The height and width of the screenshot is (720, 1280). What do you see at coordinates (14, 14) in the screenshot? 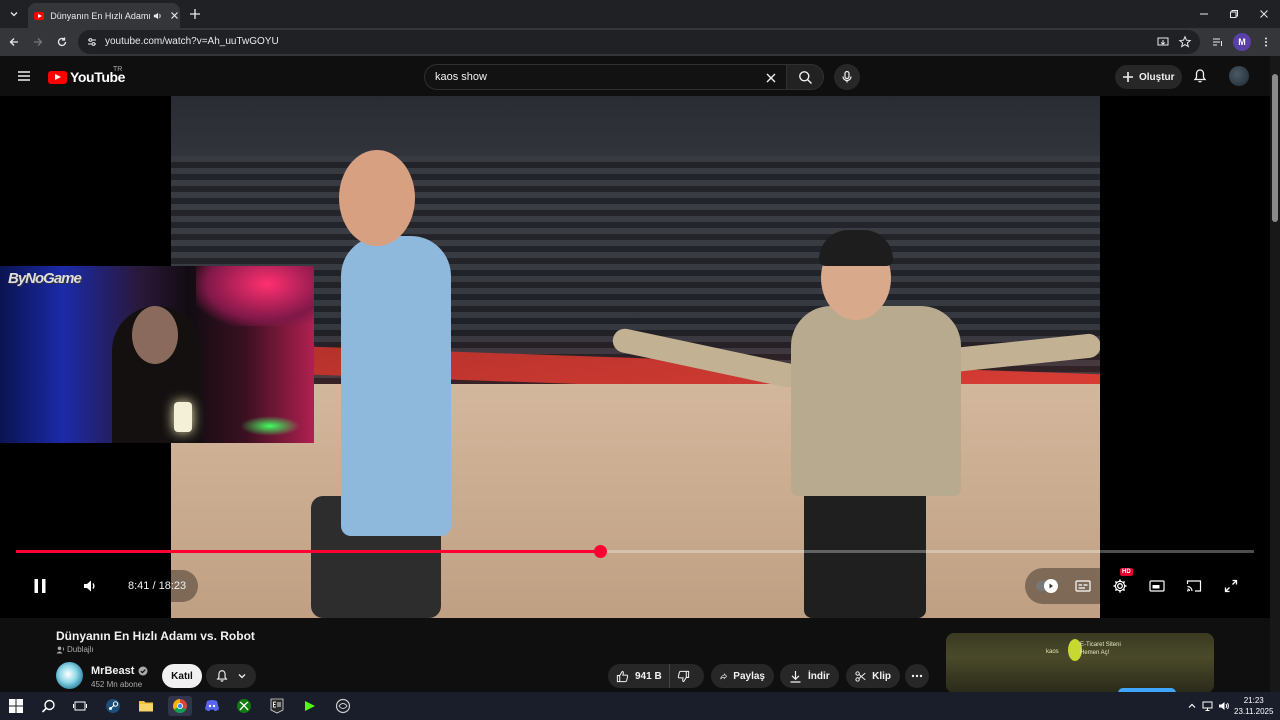
I see `tab-search-button` at bounding box center [14, 14].